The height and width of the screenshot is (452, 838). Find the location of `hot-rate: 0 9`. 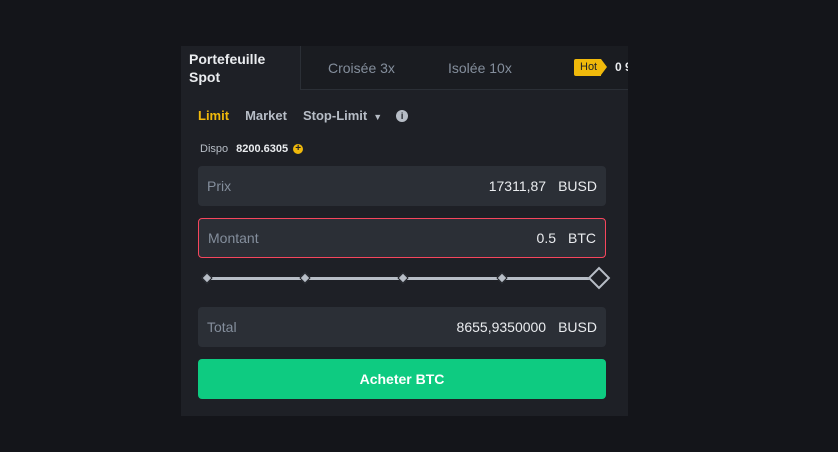

hot-rate: 0 9 is located at coordinates (621, 67).